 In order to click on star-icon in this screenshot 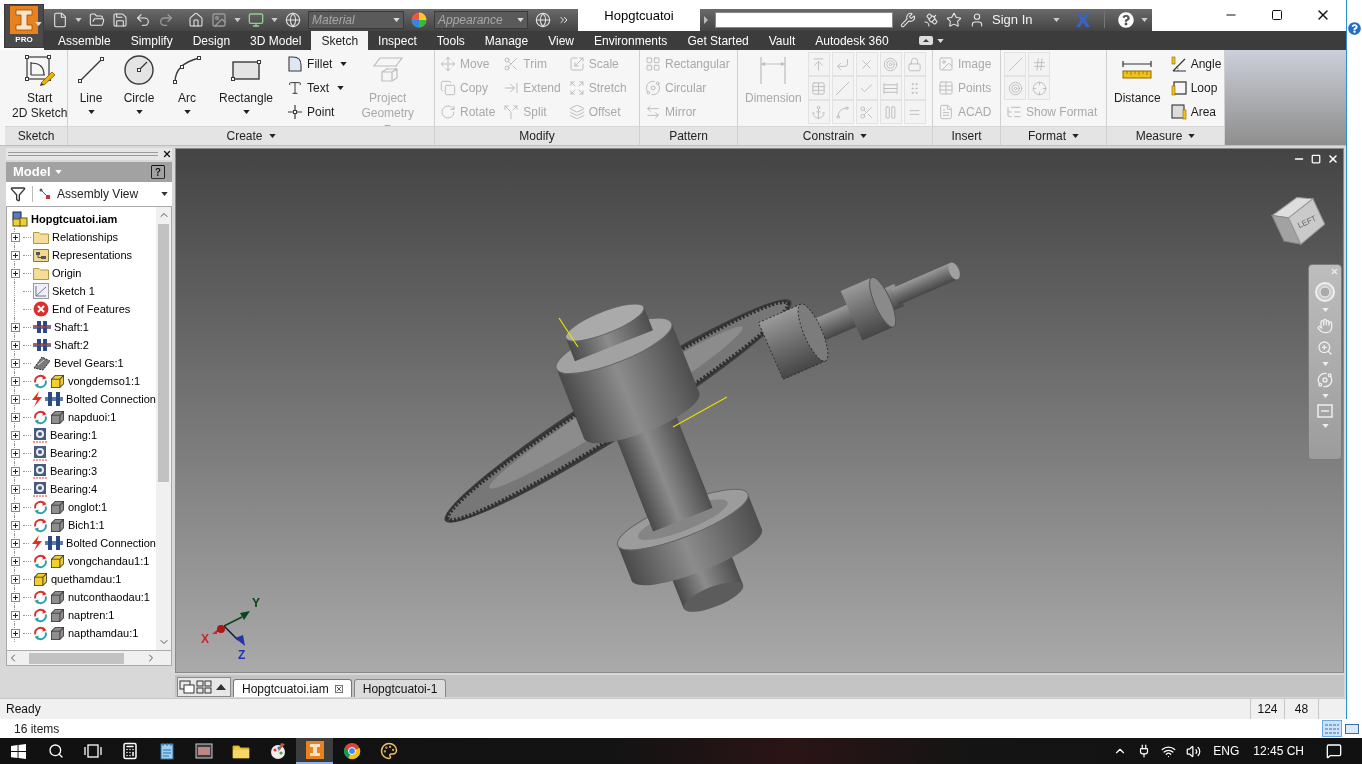, I will do `click(954, 20)`.